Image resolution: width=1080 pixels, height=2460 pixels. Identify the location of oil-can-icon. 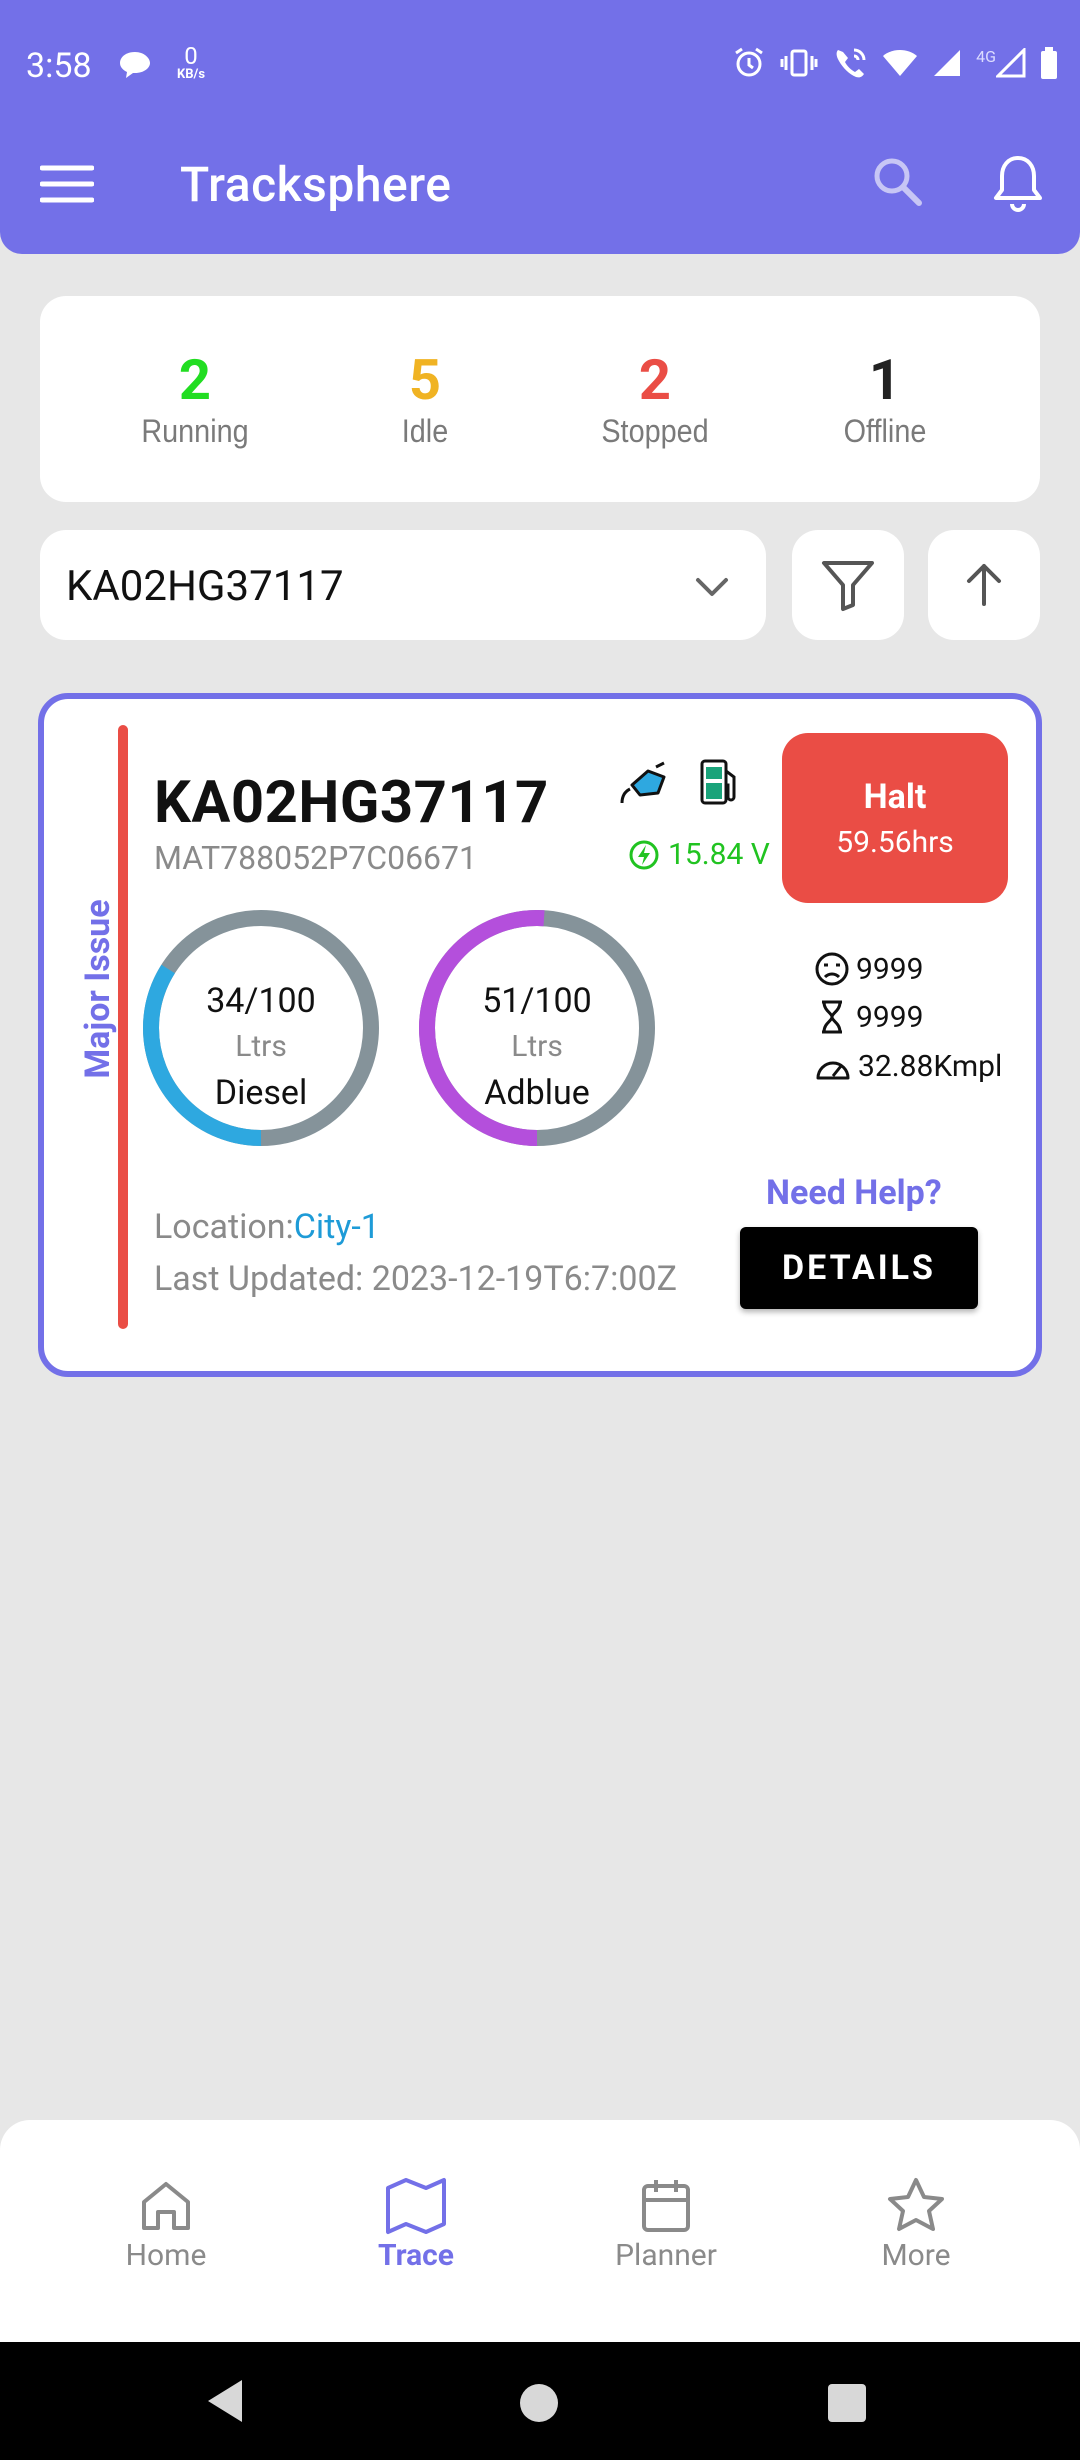
(644, 786).